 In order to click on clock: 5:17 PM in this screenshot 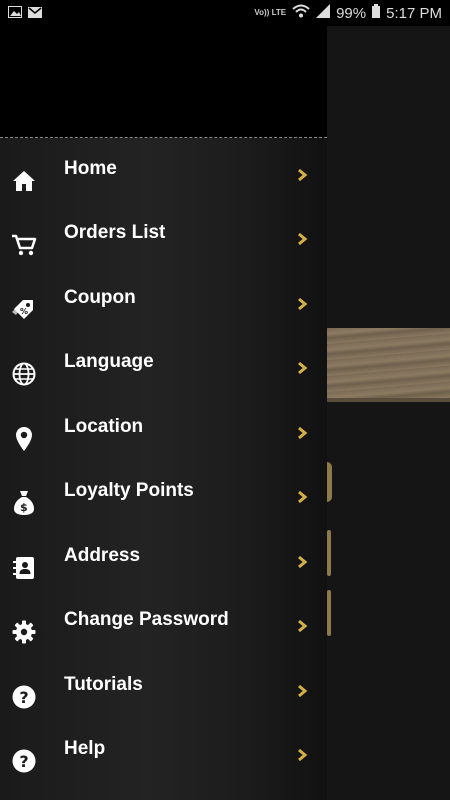, I will do `click(414, 13)`.